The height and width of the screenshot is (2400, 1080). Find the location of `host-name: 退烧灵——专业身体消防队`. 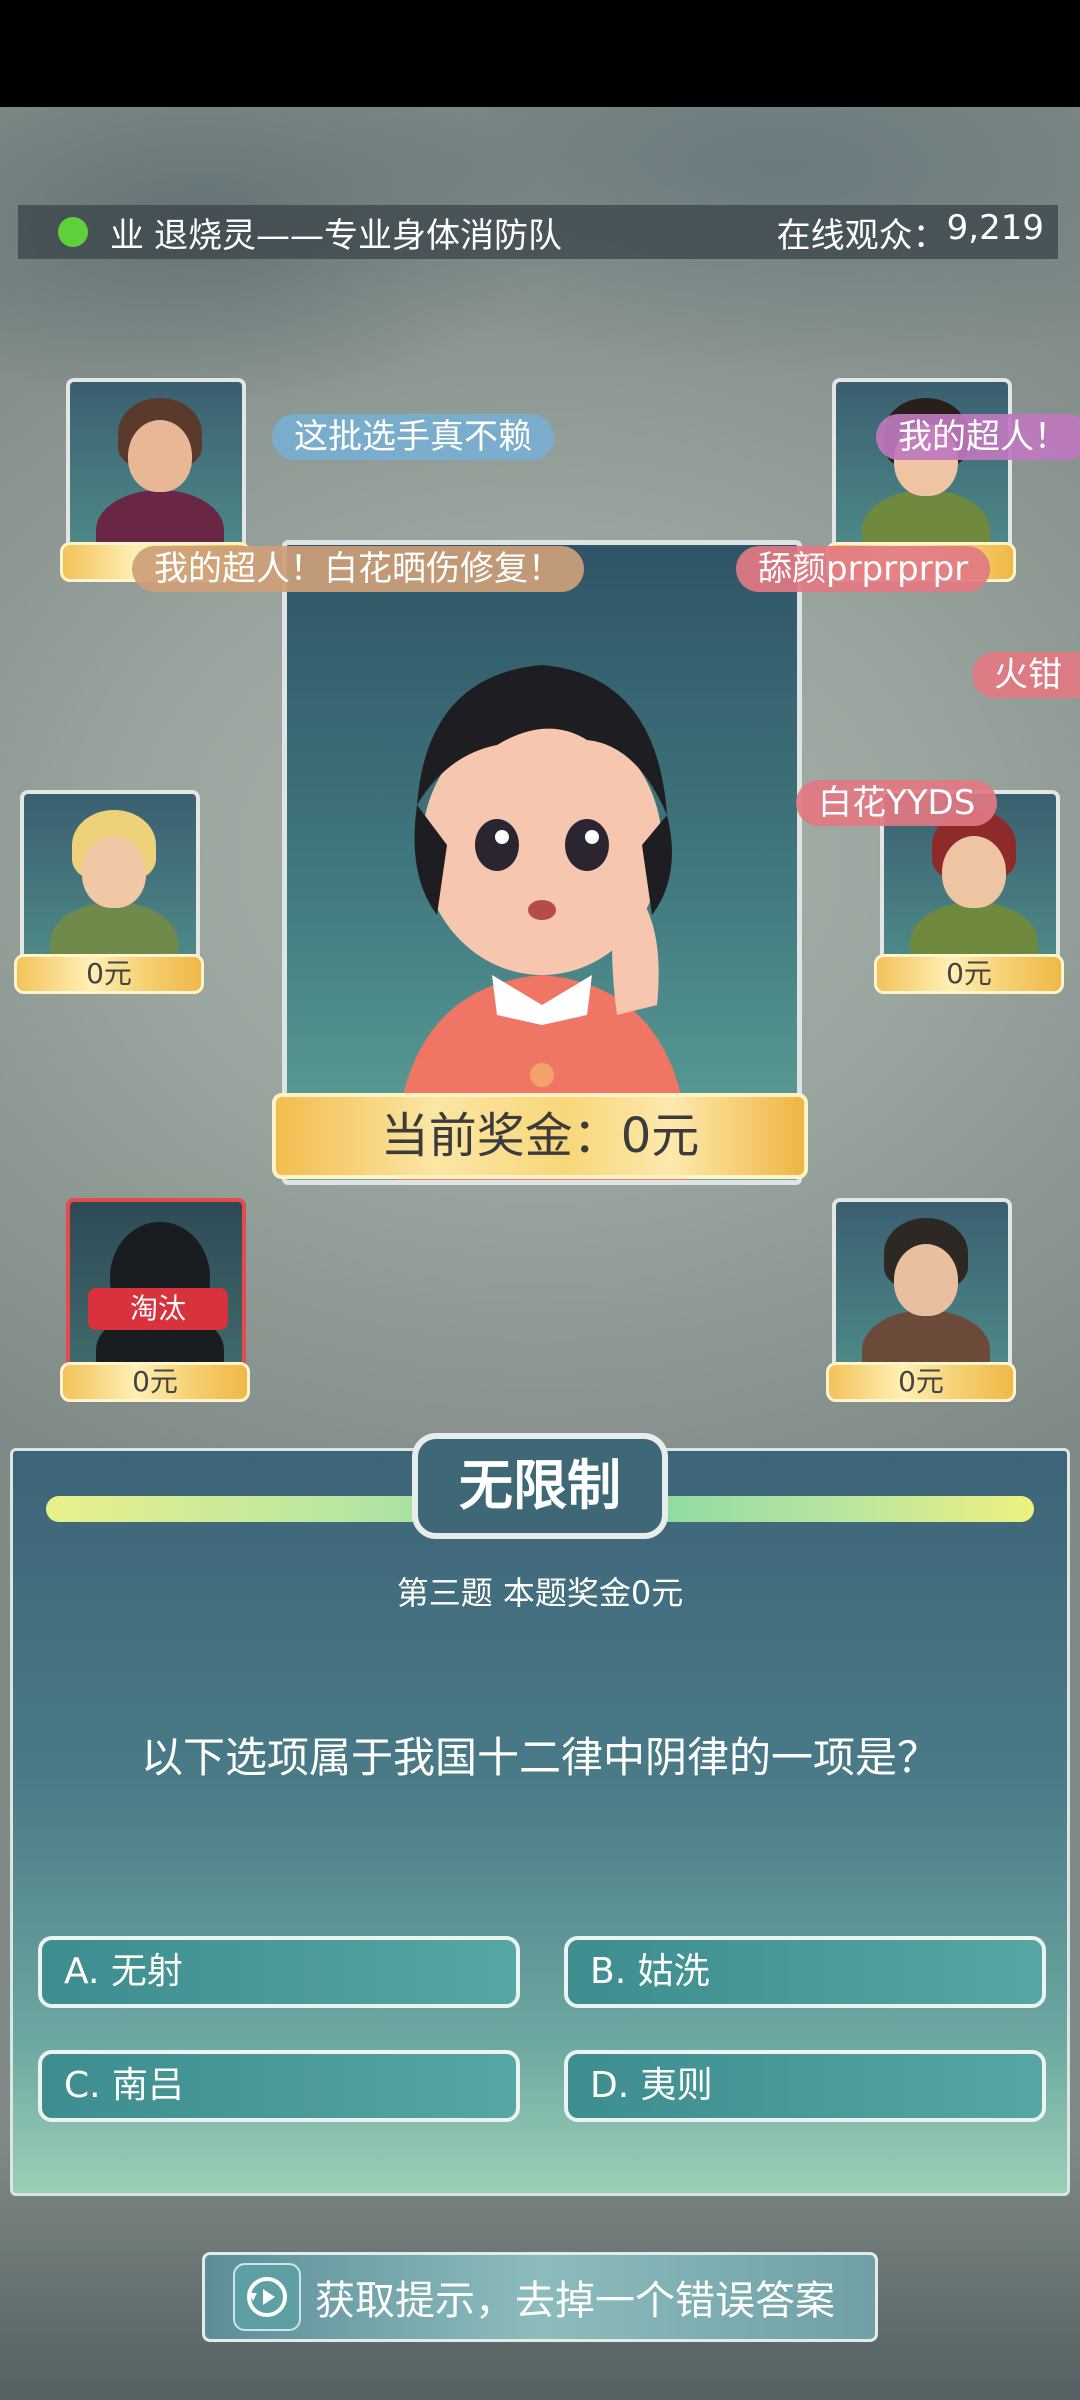

host-name: 退烧灵——专业身体消防队 is located at coordinates (358, 235).